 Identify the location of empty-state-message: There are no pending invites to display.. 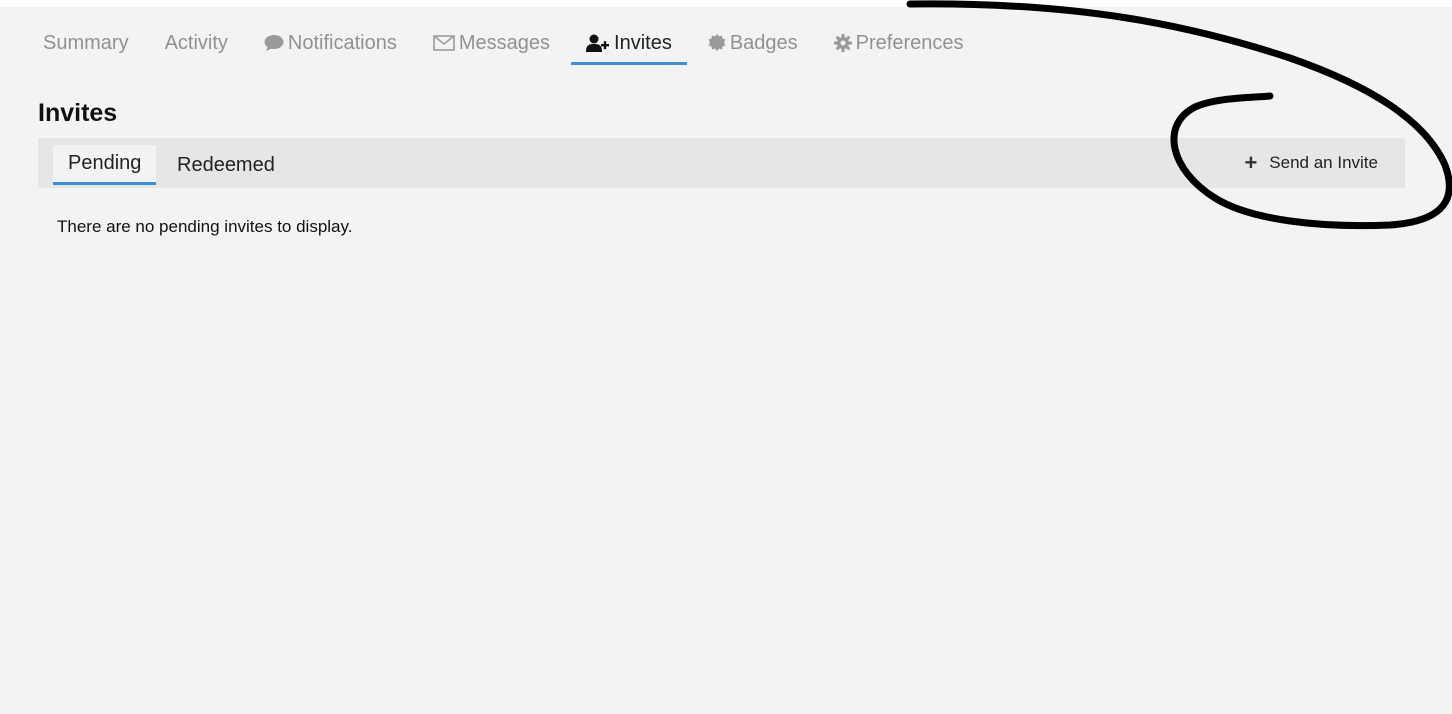
(205, 226).